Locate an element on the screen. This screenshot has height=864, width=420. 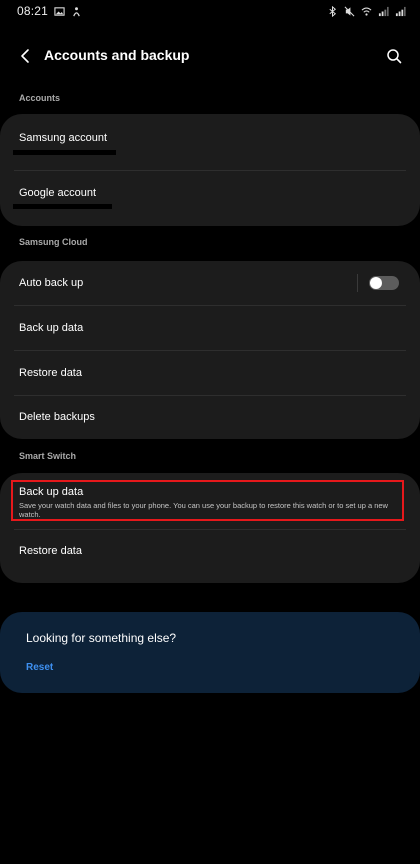
smart-switch-restore-data-item: Restore data is located at coordinates (210, 556).